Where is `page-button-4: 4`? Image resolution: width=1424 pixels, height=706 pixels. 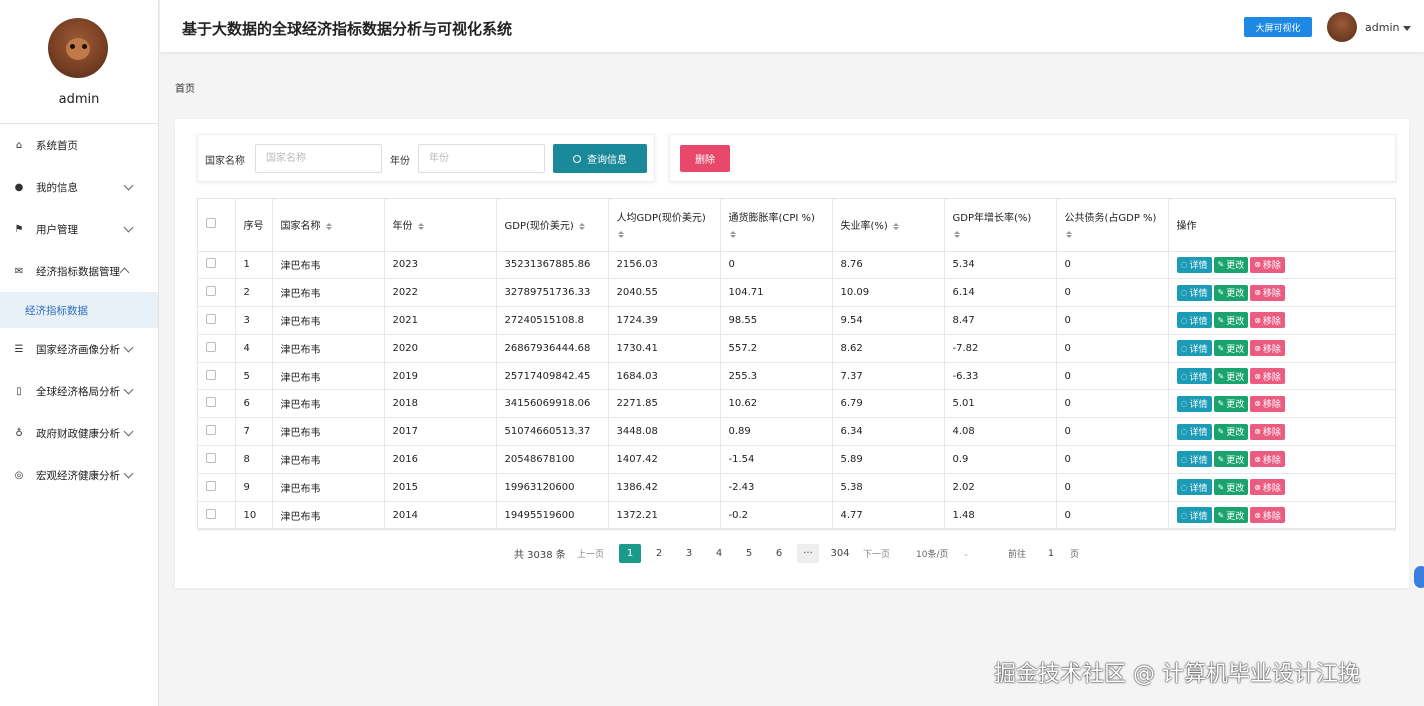
page-button-4: 4 is located at coordinates (719, 553).